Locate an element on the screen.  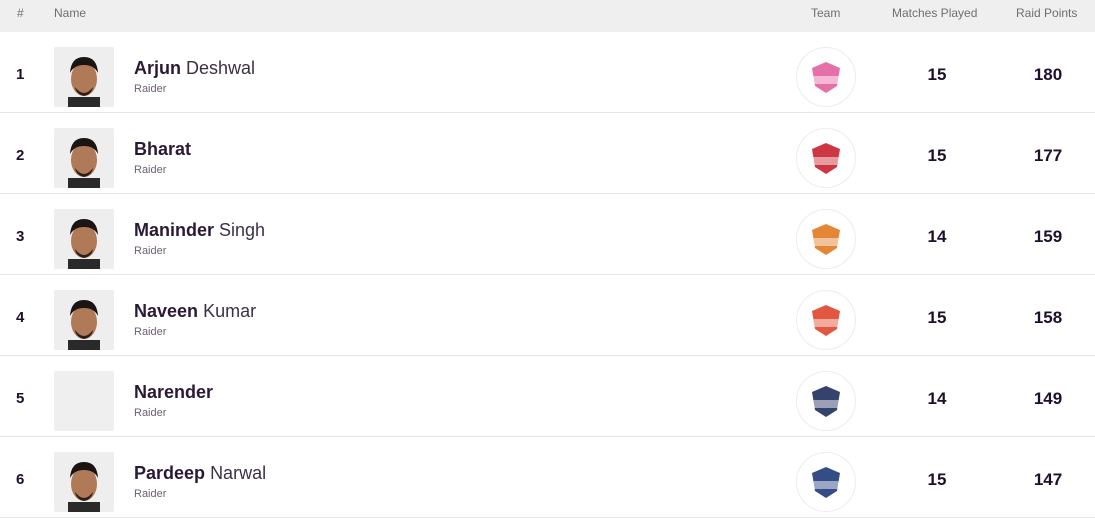
header-raid-points: Raid Points is located at coordinates (1046, 13).